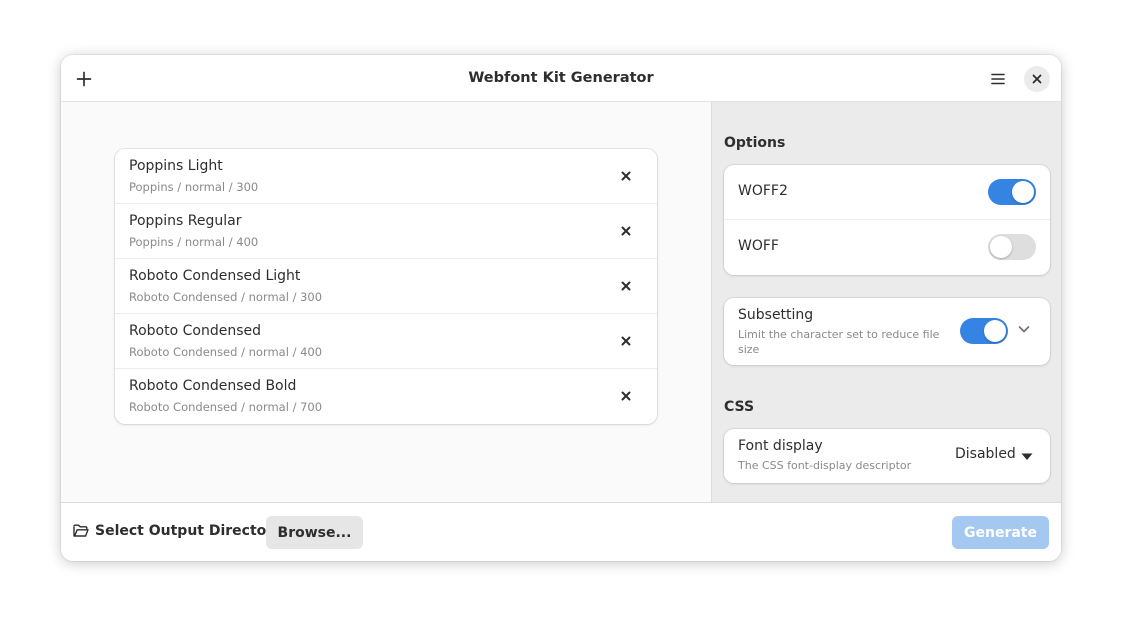 The height and width of the screenshot is (628, 1122). I want to click on font-name: Poppins Light, so click(176, 166).